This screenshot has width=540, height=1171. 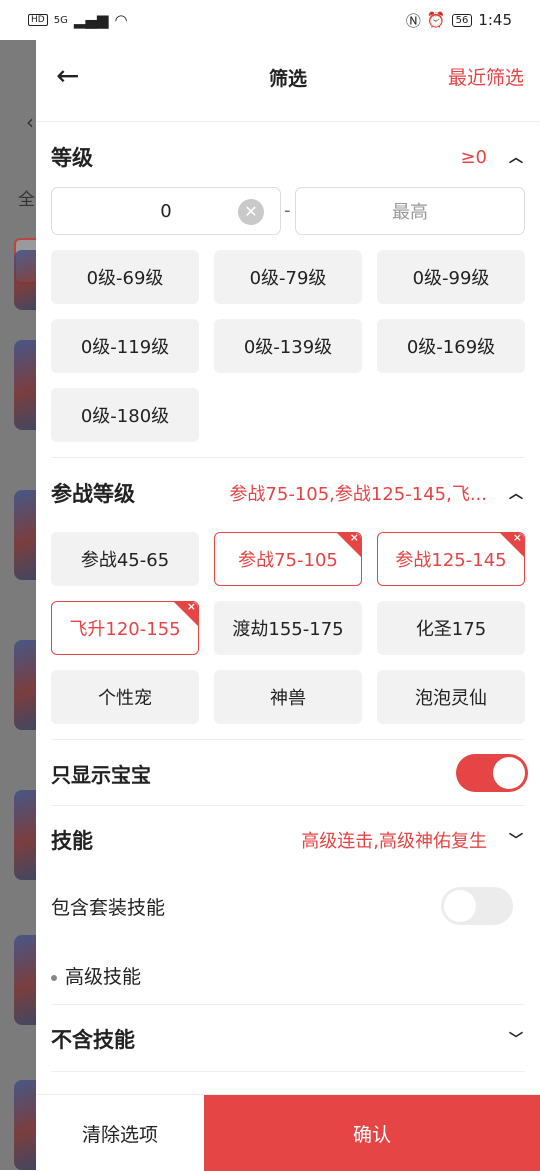 What do you see at coordinates (103, 977) in the screenshot?
I see `advanced-skills-label: 高级技能` at bounding box center [103, 977].